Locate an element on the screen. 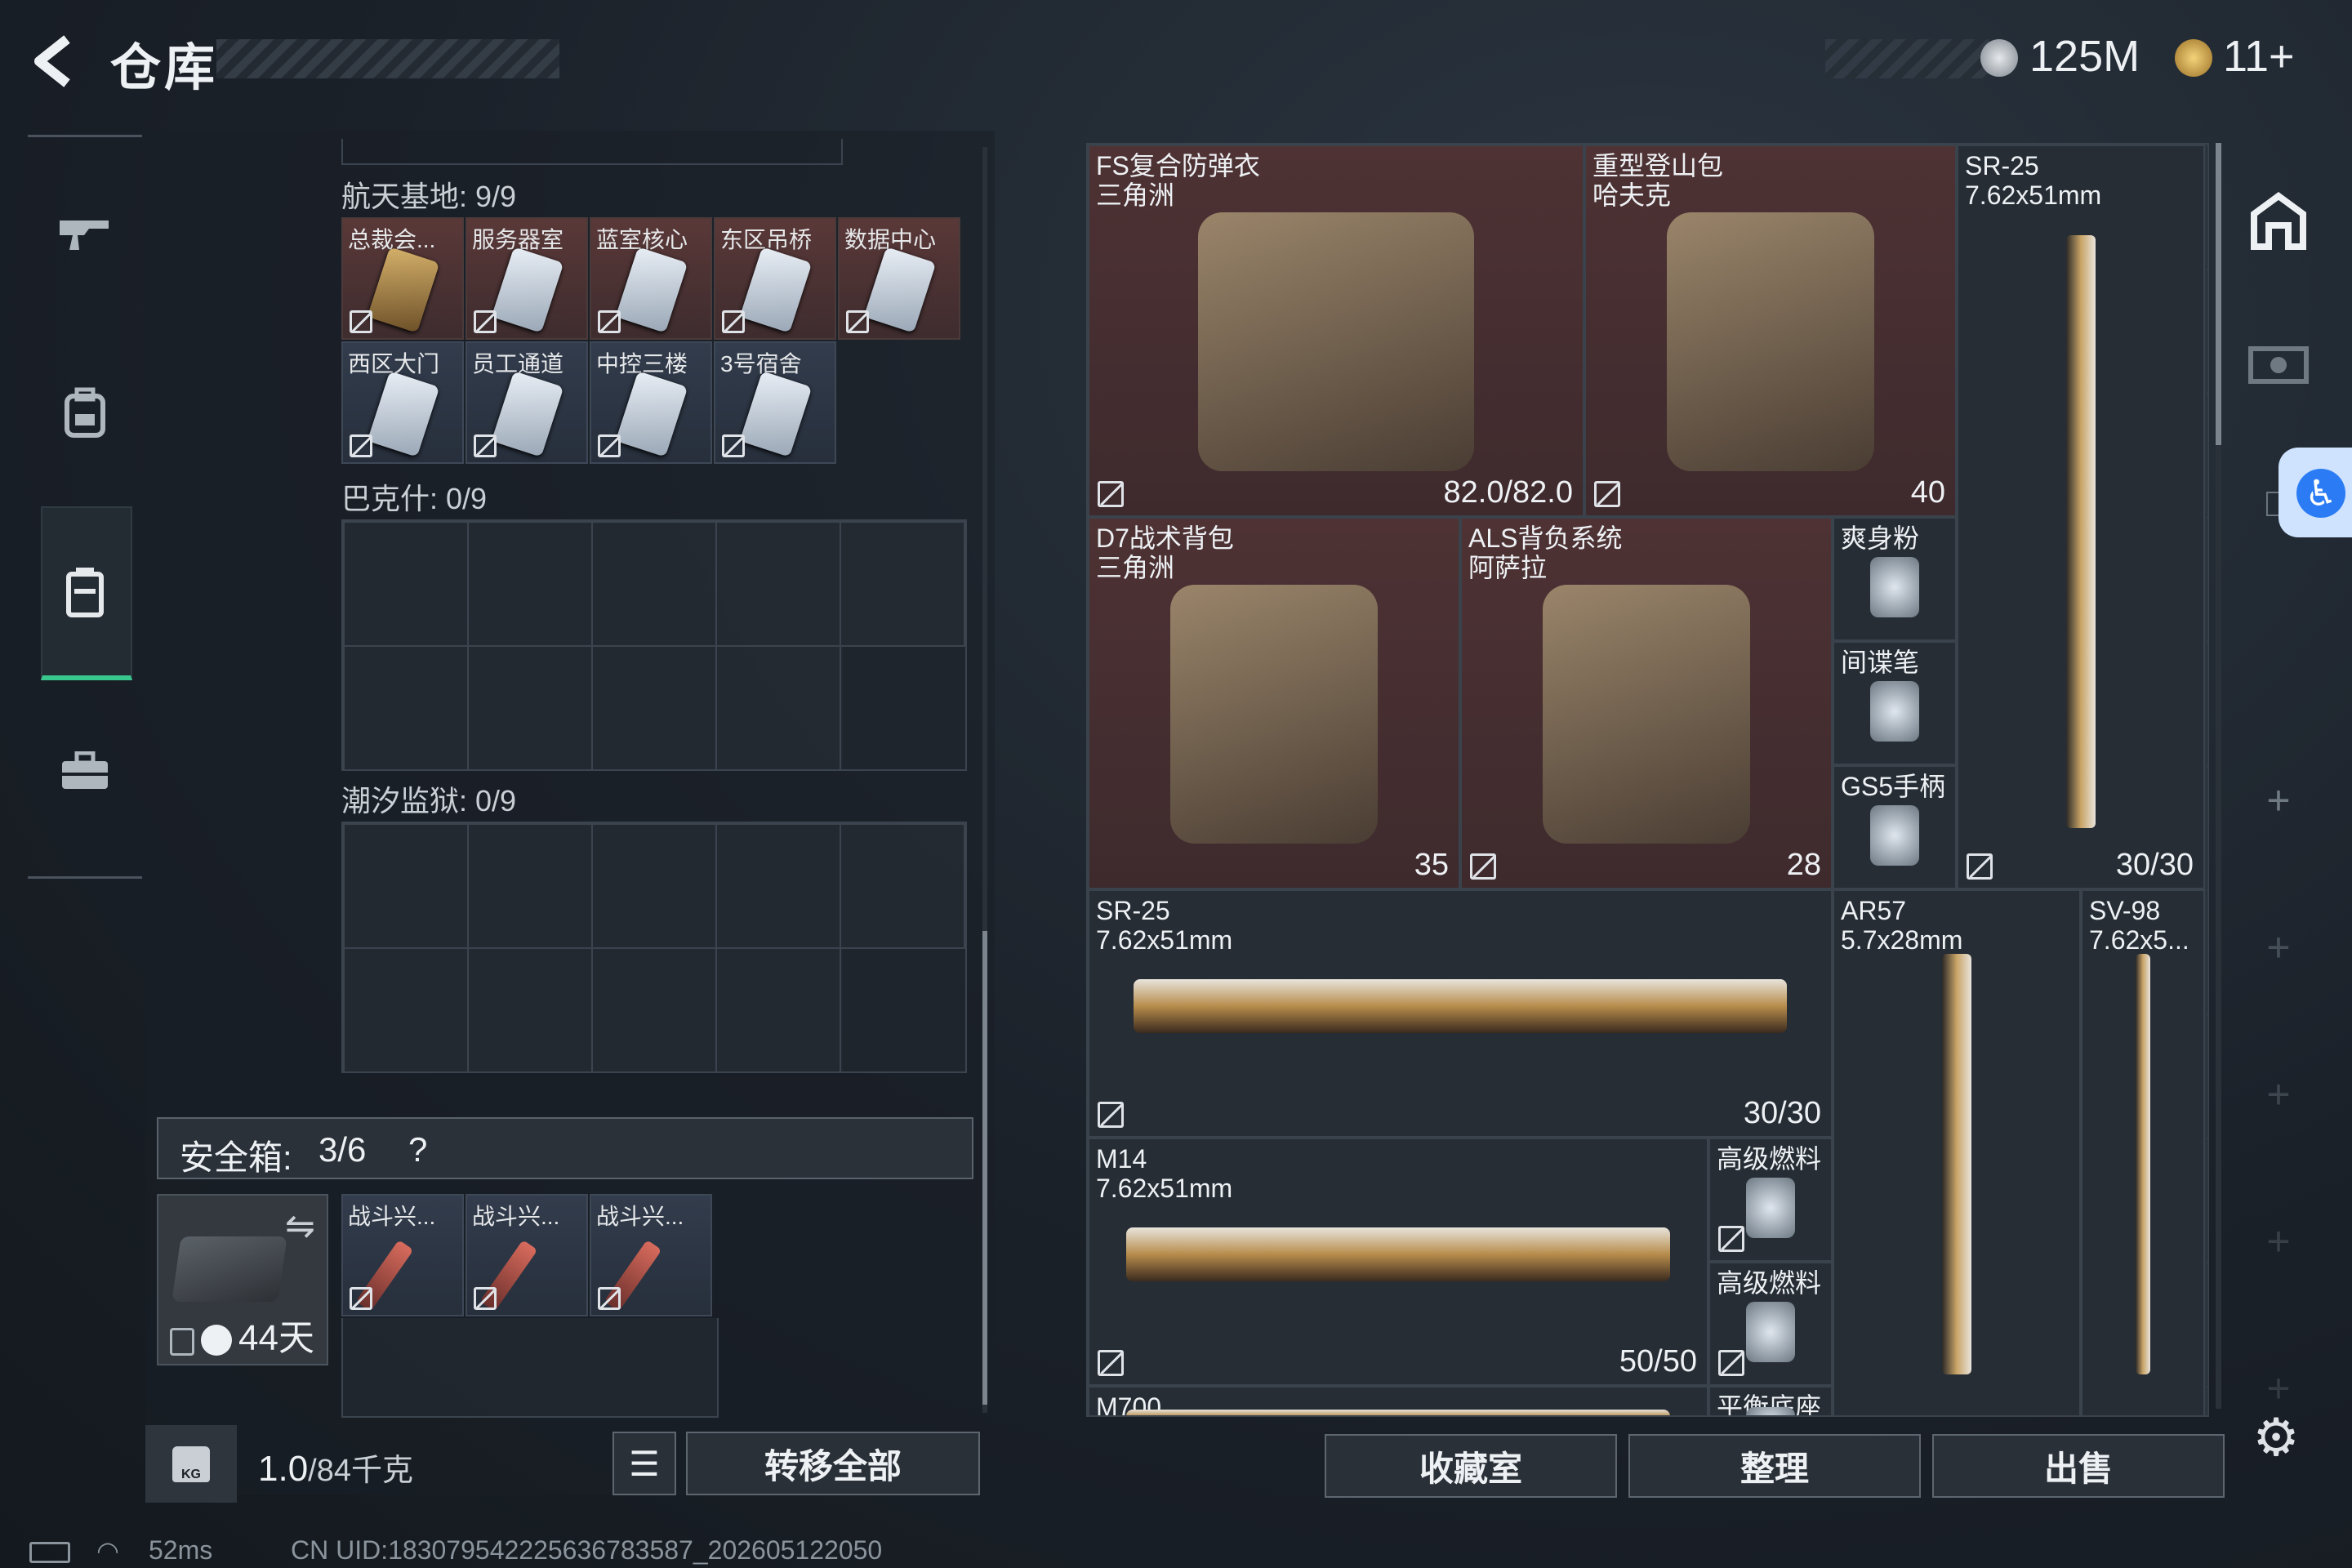  key-card: 3号宿舍 is located at coordinates (775, 402).